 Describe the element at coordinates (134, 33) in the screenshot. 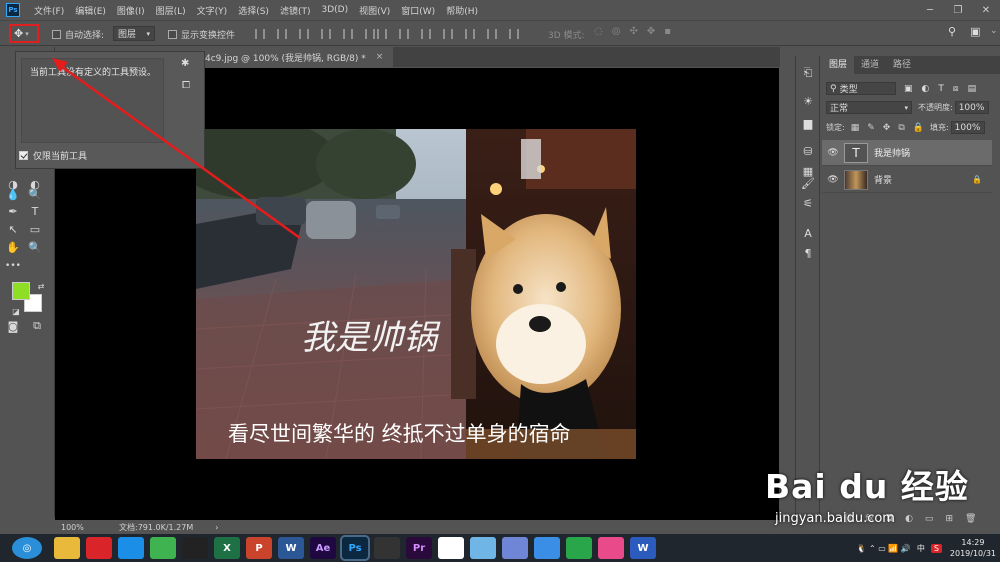

I see `auto-select-target-dropdown: 图层 ▾` at that location.